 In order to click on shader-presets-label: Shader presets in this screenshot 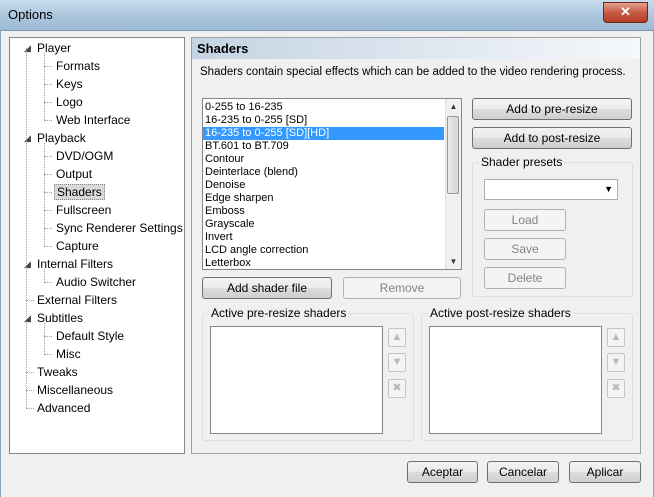, I will do `click(522, 162)`.